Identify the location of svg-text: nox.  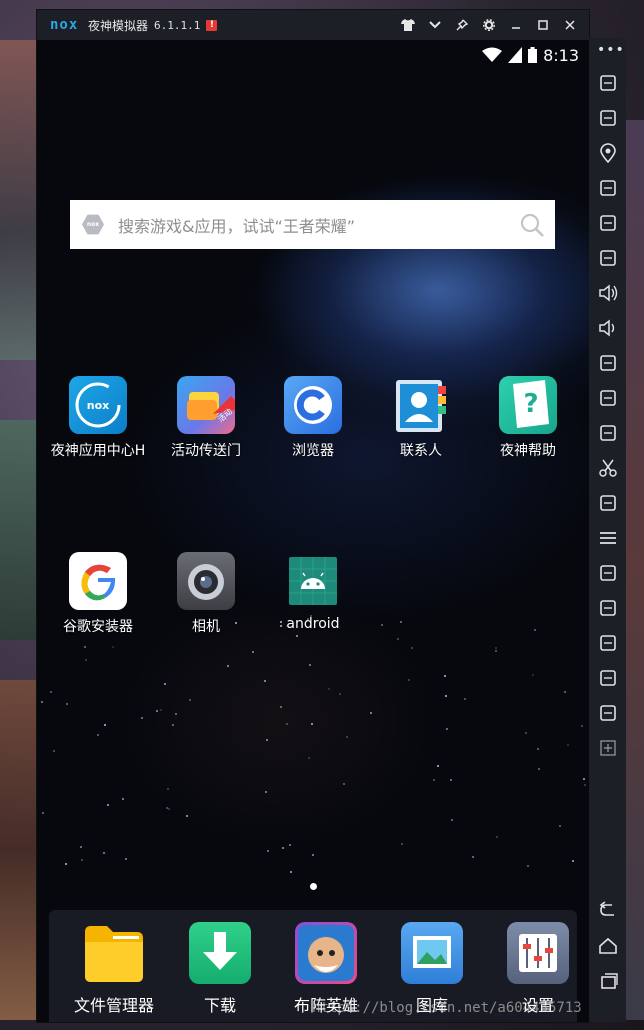
(98, 405).